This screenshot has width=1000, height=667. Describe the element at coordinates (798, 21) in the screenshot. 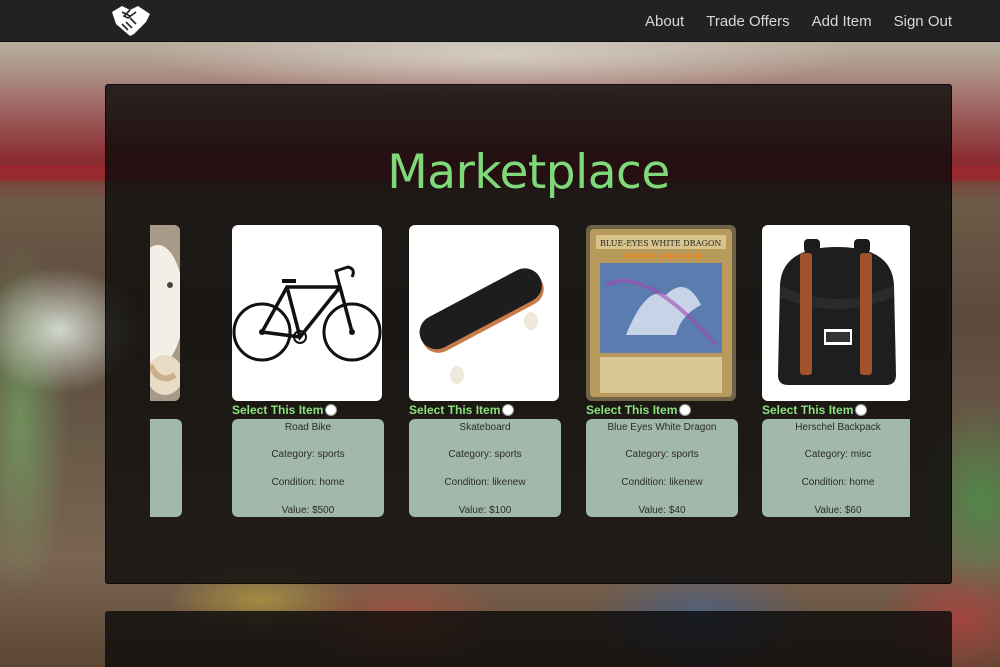

I see `nav-links: About Trade Offers Add Item Sign Out` at that location.